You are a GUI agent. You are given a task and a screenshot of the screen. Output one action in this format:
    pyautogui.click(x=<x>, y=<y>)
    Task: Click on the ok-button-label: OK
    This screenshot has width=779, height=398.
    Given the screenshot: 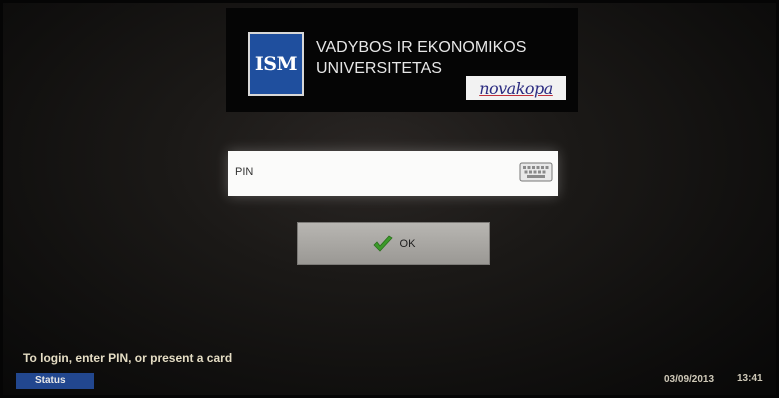 What is the action you would take?
    pyautogui.click(x=407, y=243)
    